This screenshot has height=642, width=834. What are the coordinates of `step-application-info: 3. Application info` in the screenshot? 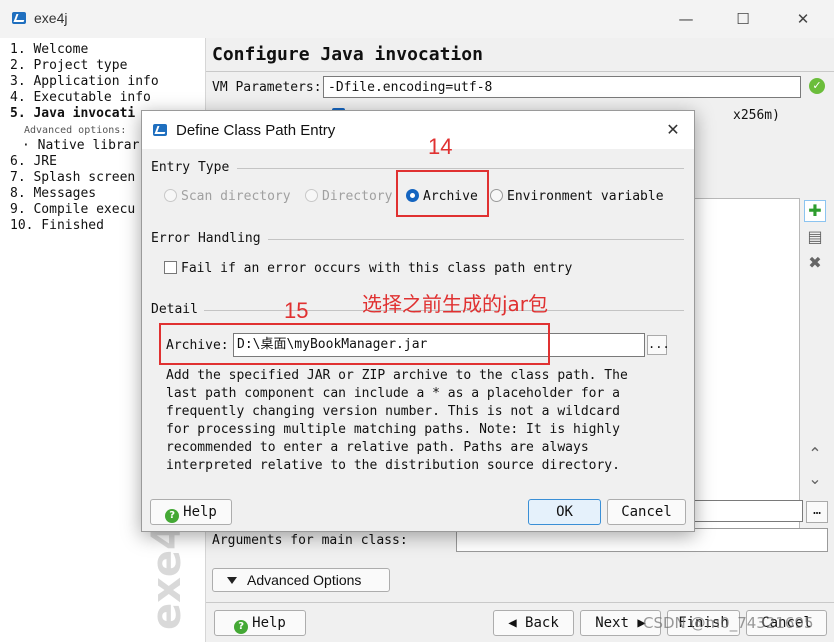 It's located at (84, 81).